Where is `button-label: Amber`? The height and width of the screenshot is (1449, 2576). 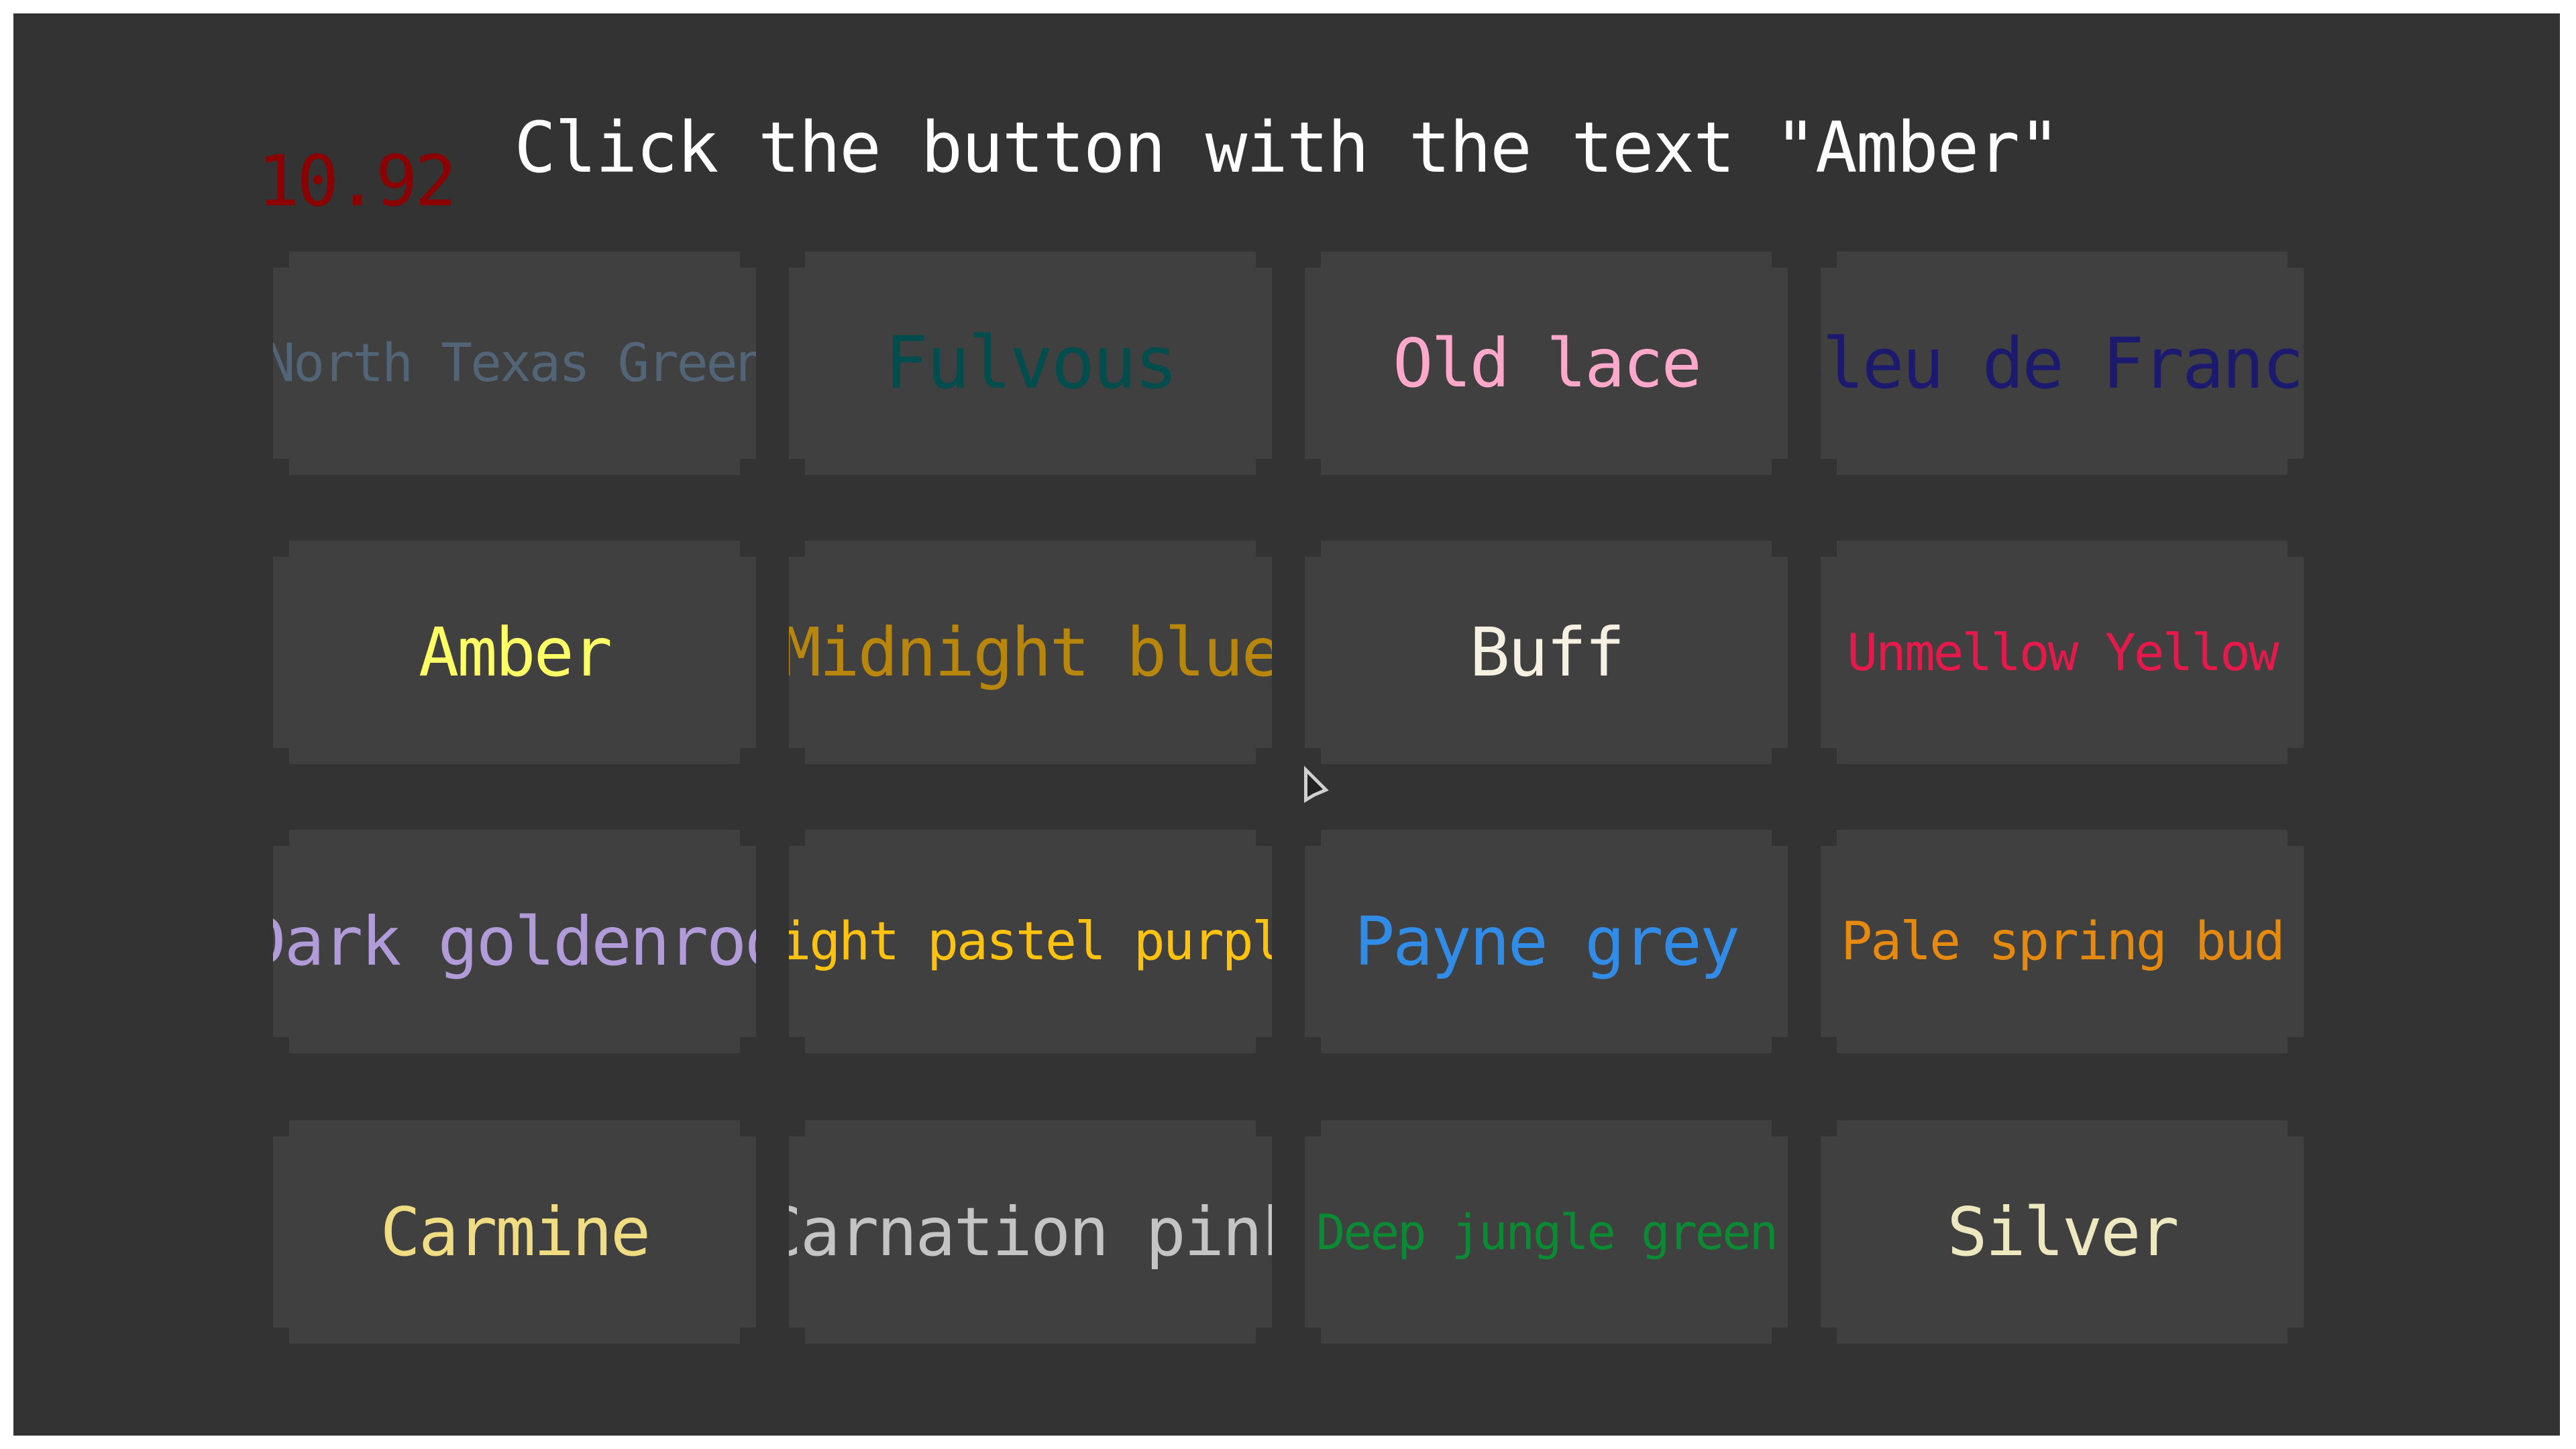 button-label: Amber is located at coordinates (515, 652).